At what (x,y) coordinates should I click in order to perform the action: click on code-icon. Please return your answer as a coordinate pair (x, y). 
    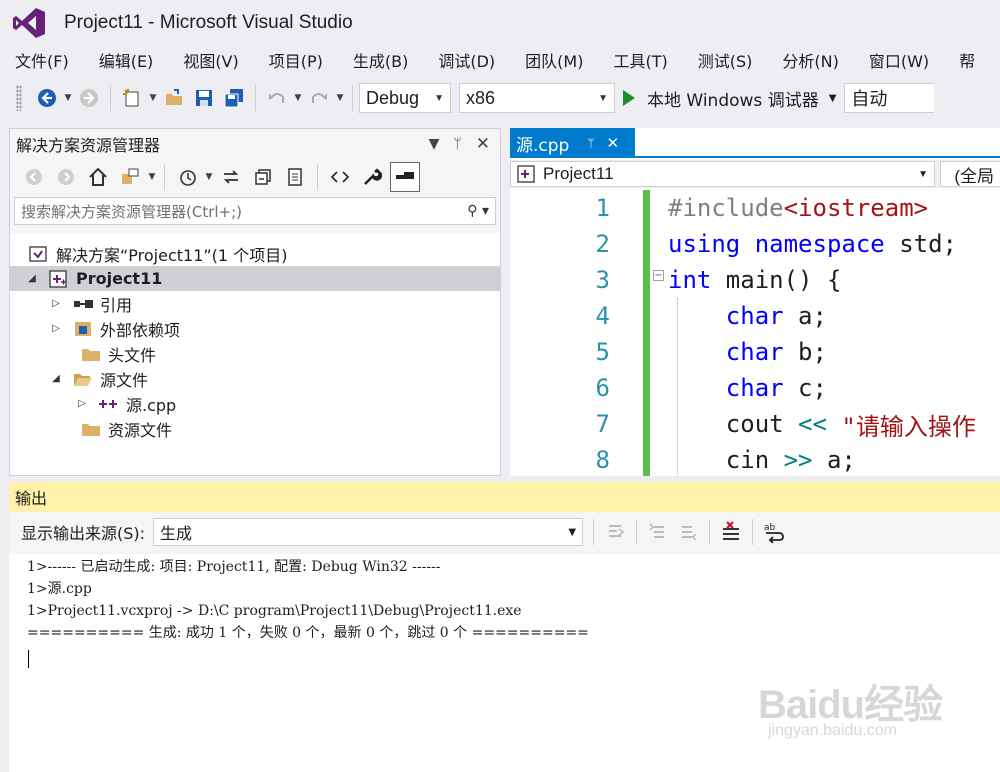
    Looking at the image, I should click on (340, 177).